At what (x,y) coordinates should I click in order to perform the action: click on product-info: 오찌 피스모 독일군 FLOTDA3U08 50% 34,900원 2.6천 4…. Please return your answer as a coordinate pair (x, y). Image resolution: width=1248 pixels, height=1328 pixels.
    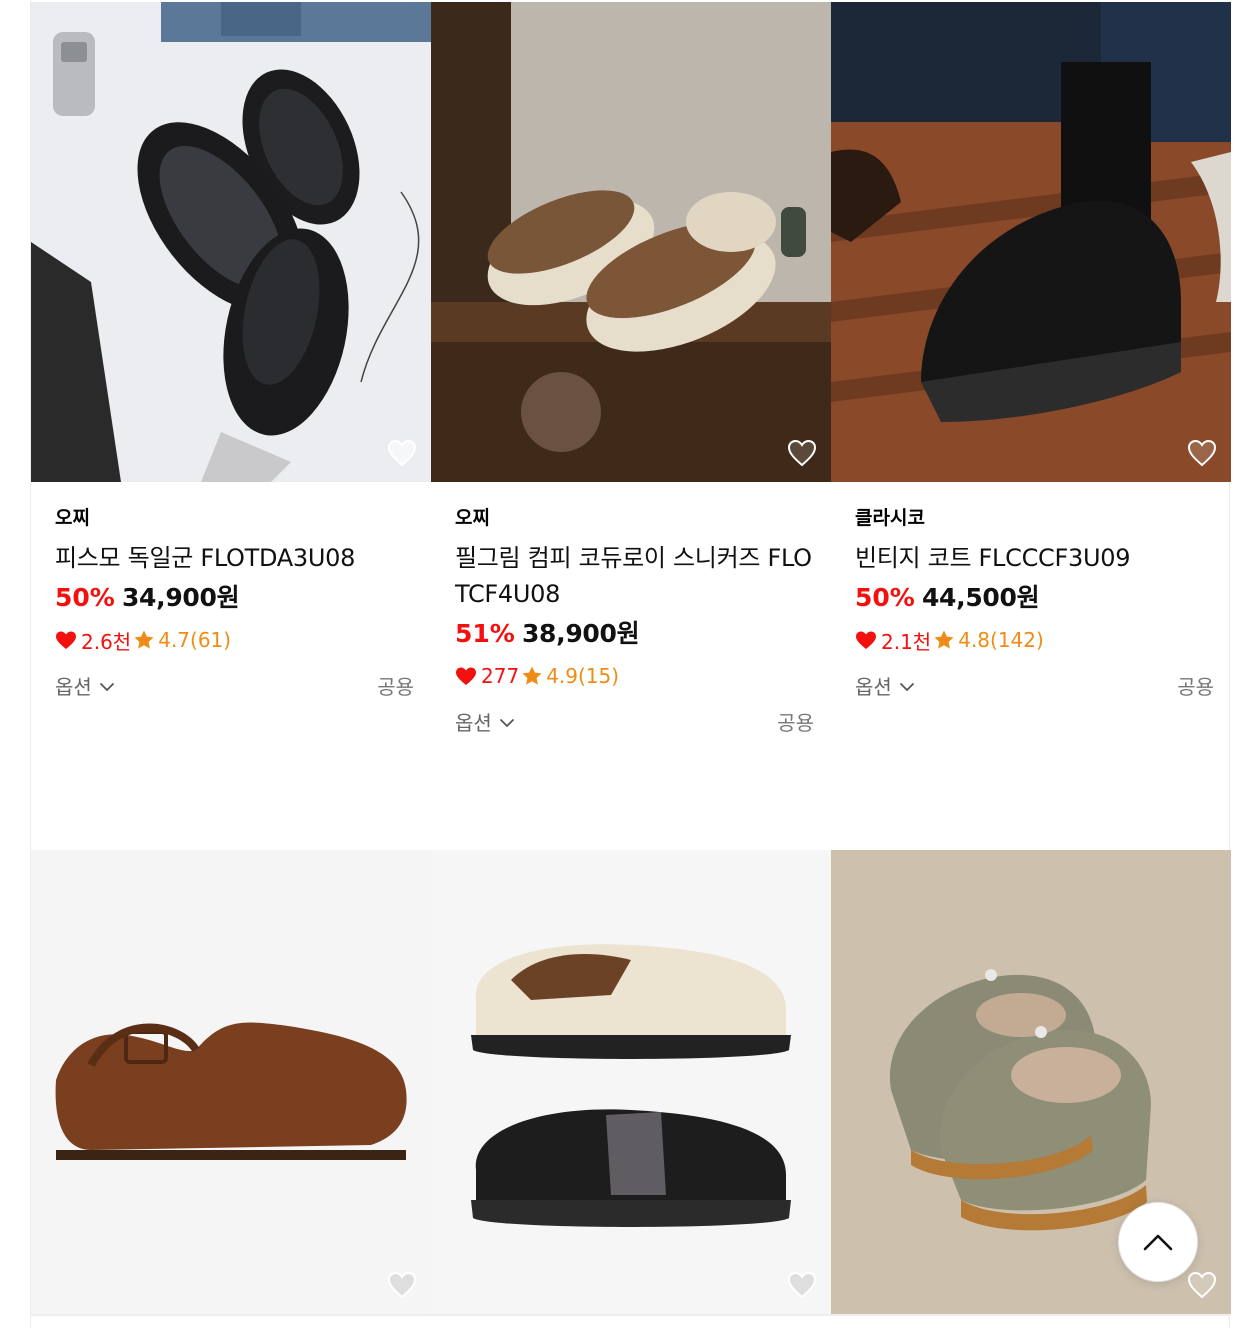
    Looking at the image, I should click on (231, 591).